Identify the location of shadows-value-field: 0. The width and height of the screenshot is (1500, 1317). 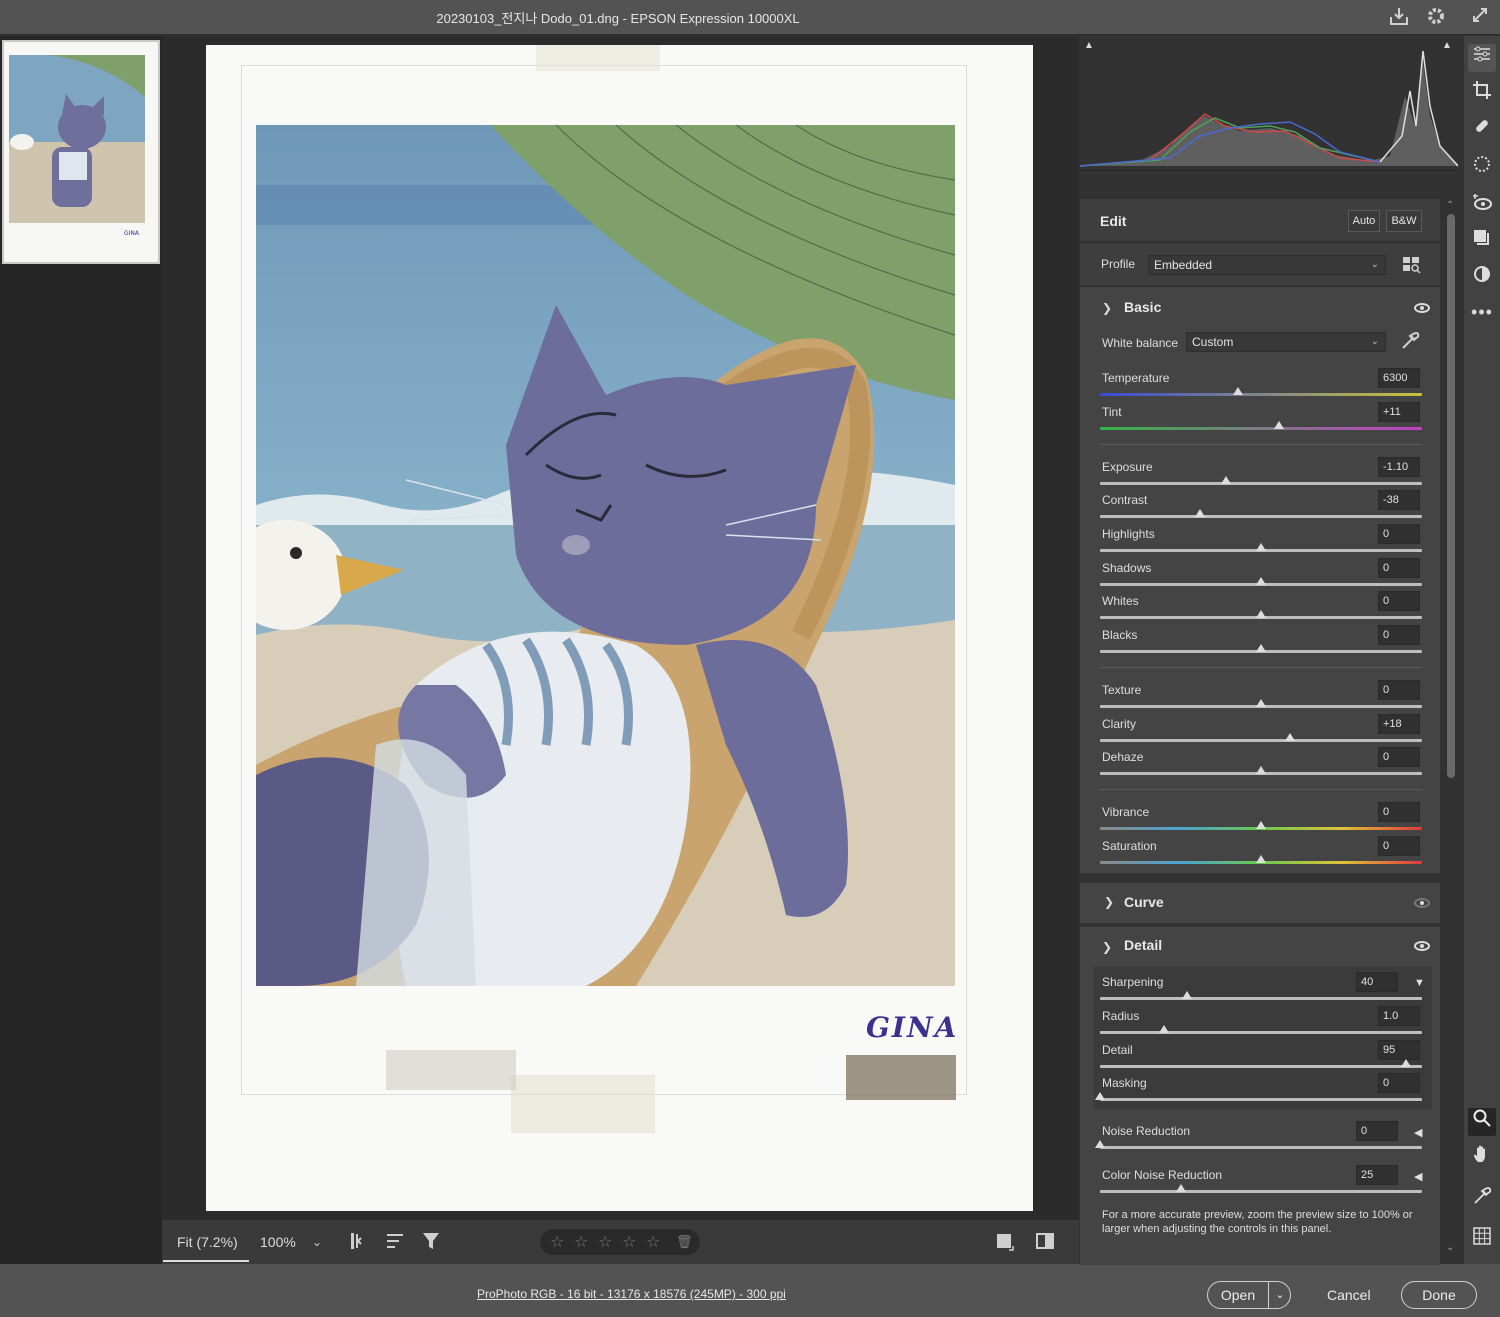
(1399, 568).